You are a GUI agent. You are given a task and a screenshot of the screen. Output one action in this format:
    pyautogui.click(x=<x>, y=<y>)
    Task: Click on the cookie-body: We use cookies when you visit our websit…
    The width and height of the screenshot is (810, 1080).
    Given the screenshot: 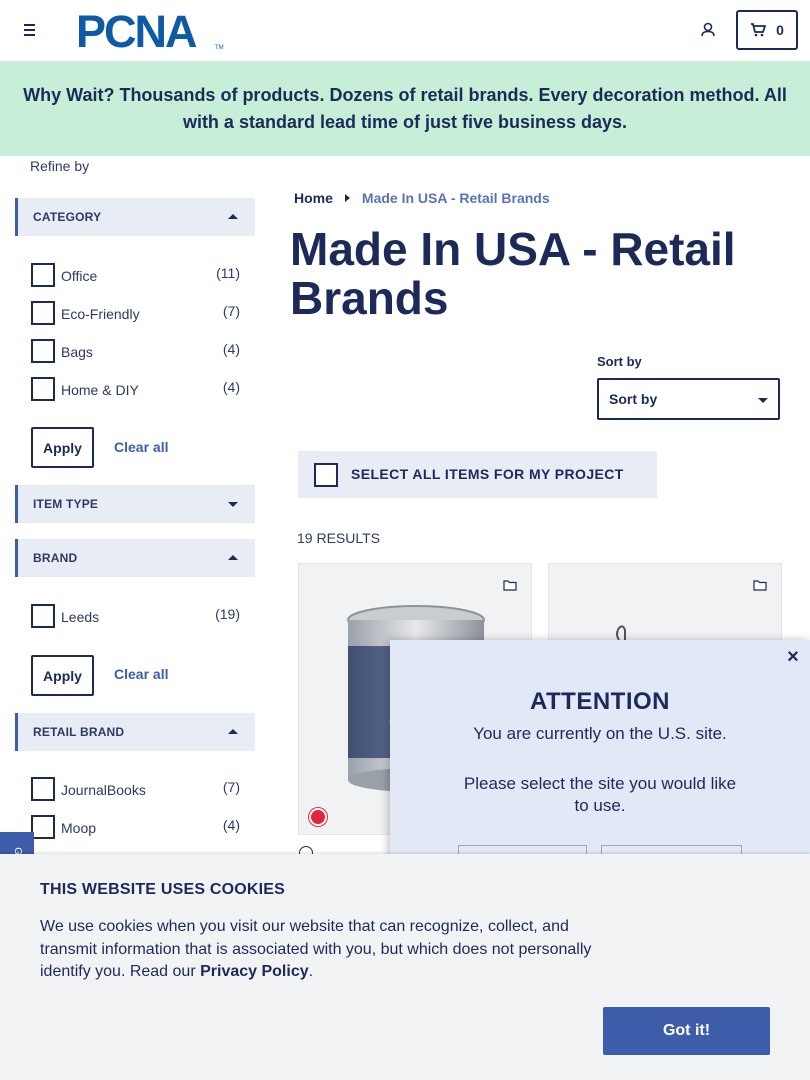 What is the action you would take?
    pyautogui.click(x=316, y=949)
    